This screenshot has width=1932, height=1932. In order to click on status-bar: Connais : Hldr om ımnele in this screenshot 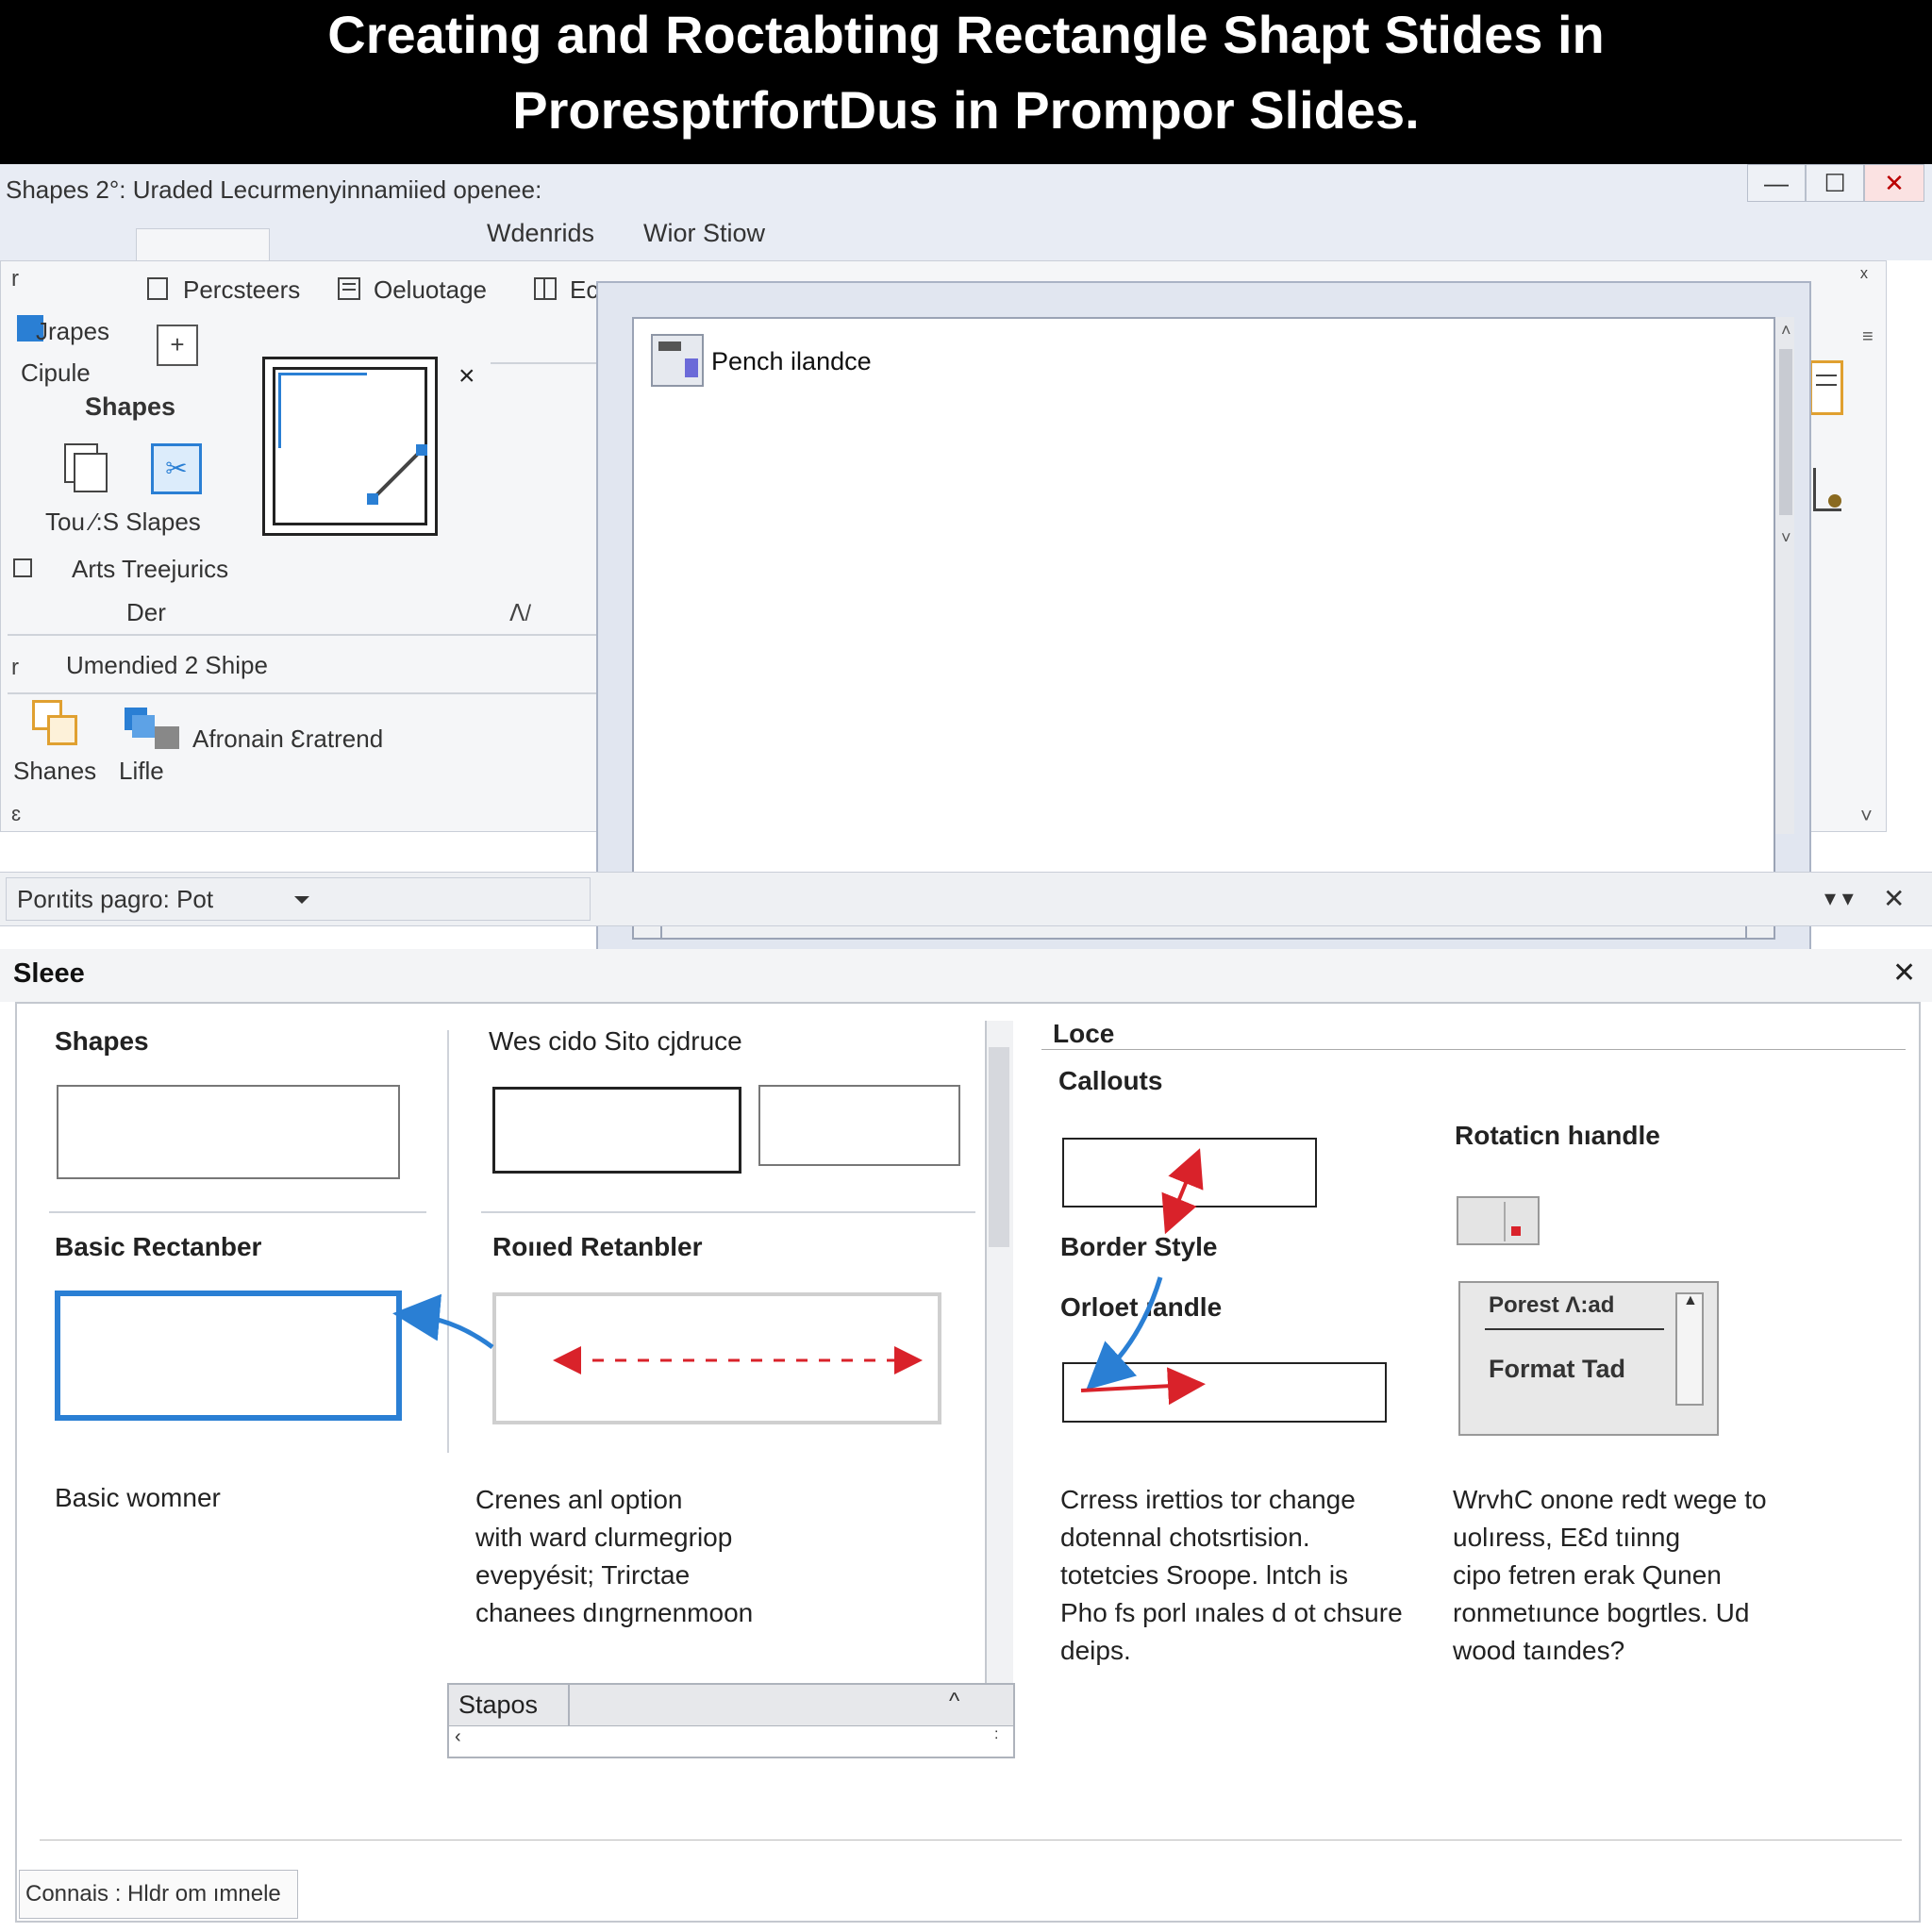, I will do `click(159, 1895)`.